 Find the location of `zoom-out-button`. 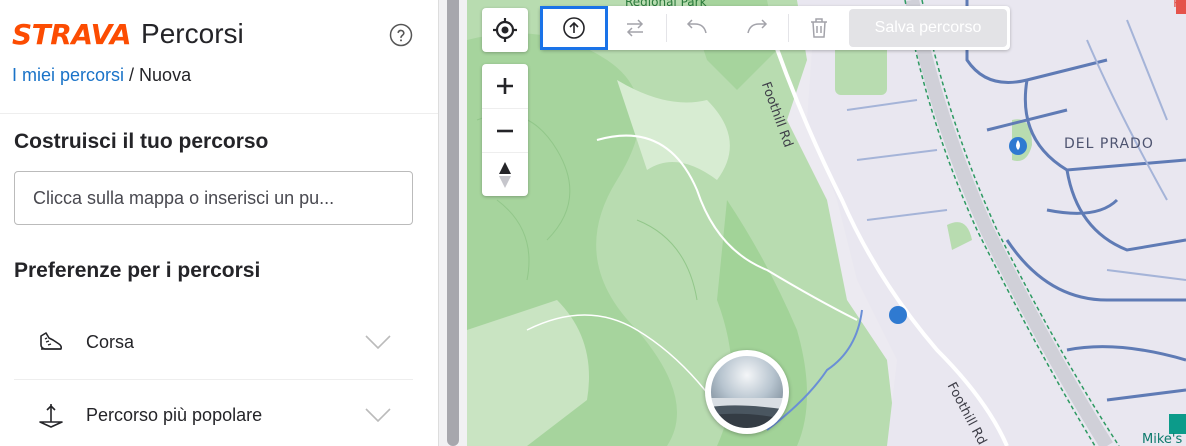

zoom-out-button is located at coordinates (505, 130).